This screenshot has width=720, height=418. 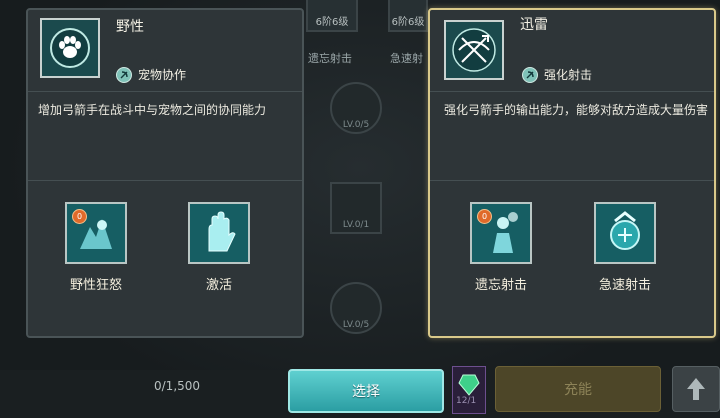 I want to click on panel-header: 迅雷 强化射击, so click(x=572, y=51).